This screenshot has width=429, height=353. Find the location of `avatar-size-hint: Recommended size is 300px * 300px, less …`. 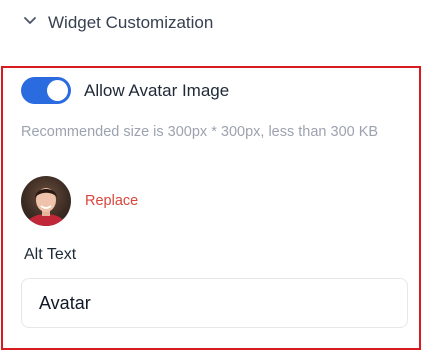

avatar-size-hint: Recommended size is 300px * 300px, less … is located at coordinates (200, 132).